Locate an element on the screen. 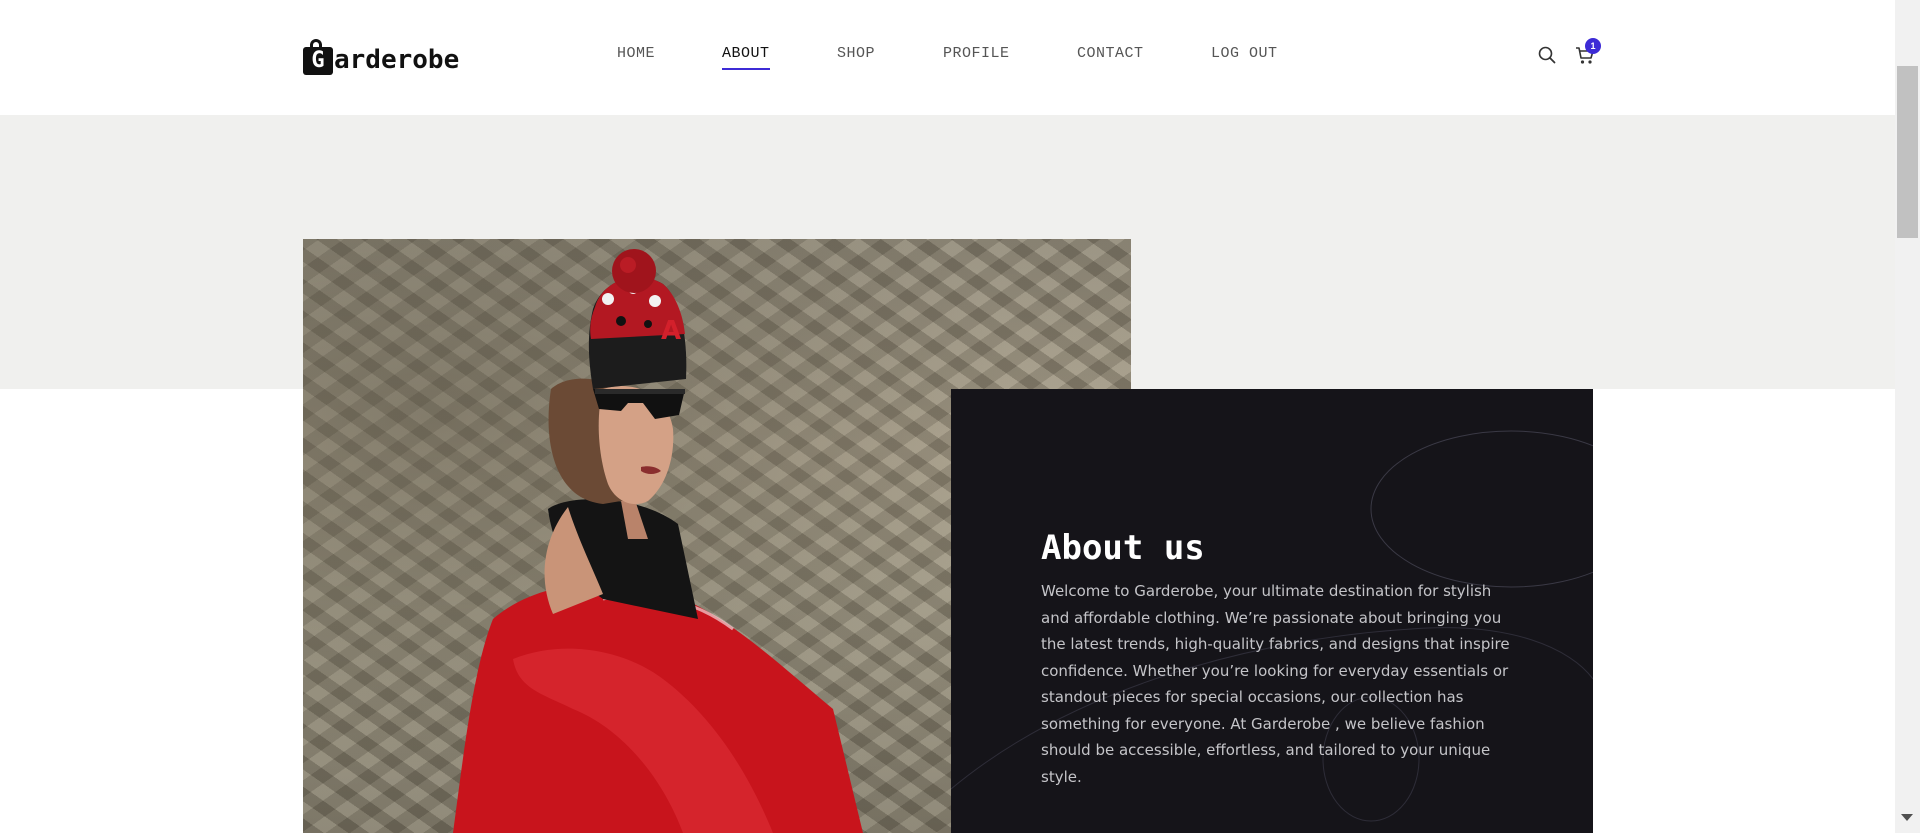 The height and width of the screenshot is (833, 1920). cart-count-badge: 1 is located at coordinates (1593, 46).